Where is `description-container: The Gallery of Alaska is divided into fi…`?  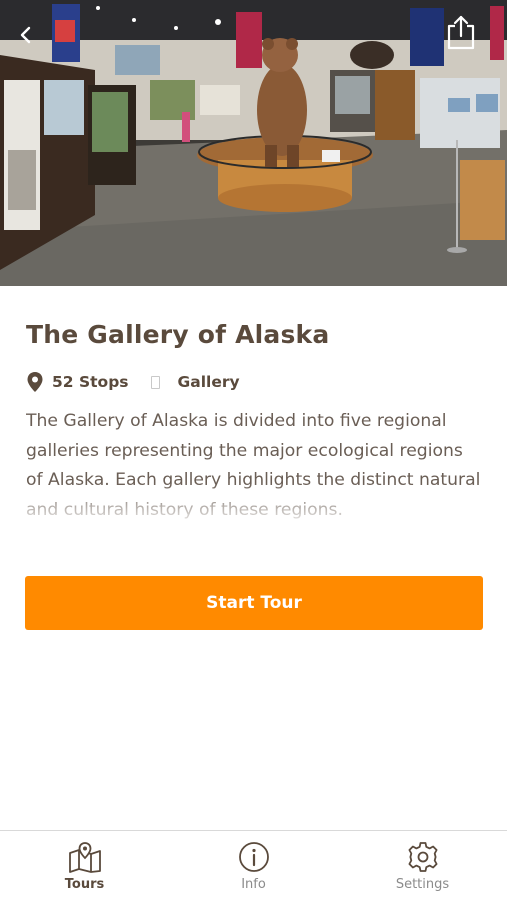
description-container: The Gallery of Alaska is divided into fi… is located at coordinates (254, 466).